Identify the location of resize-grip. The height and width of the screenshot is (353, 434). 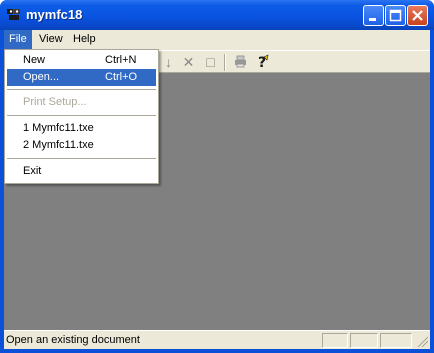
(422, 341).